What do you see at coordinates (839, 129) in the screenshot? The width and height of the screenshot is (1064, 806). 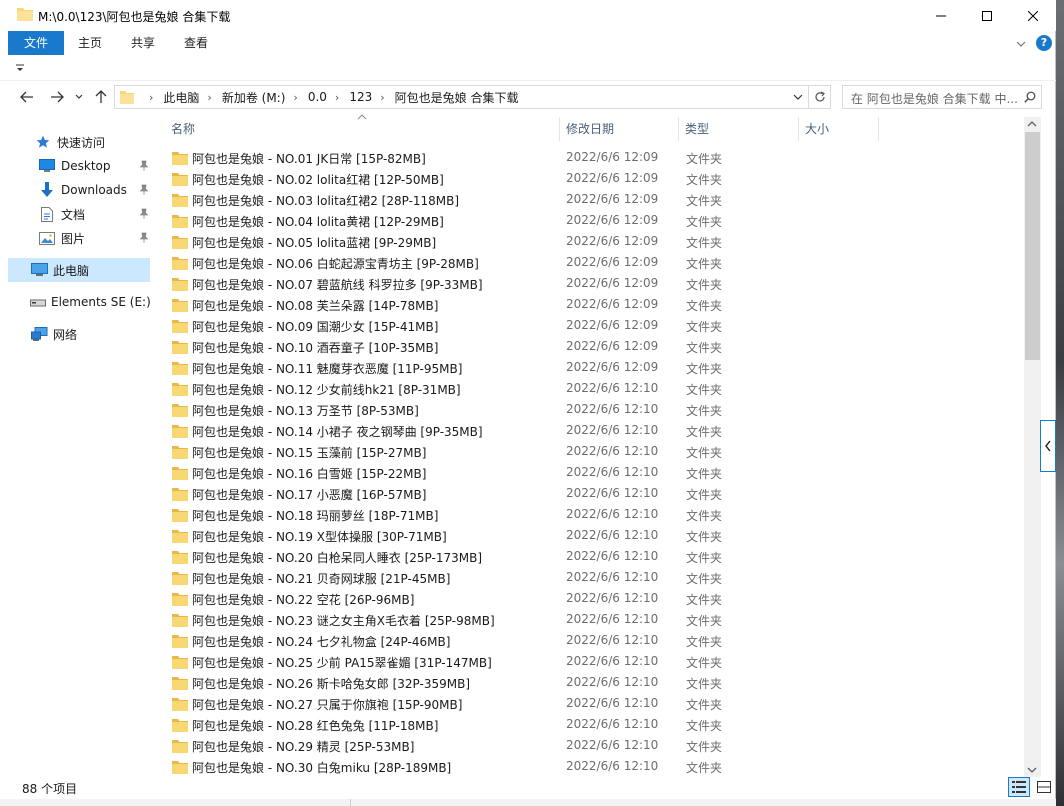 I see `column-header-size: 大小` at bounding box center [839, 129].